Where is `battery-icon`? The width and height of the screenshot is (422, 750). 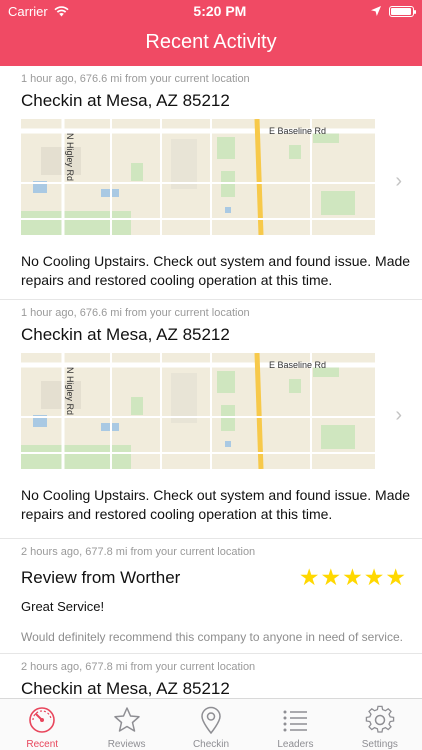 battery-icon is located at coordinates (402, 11).